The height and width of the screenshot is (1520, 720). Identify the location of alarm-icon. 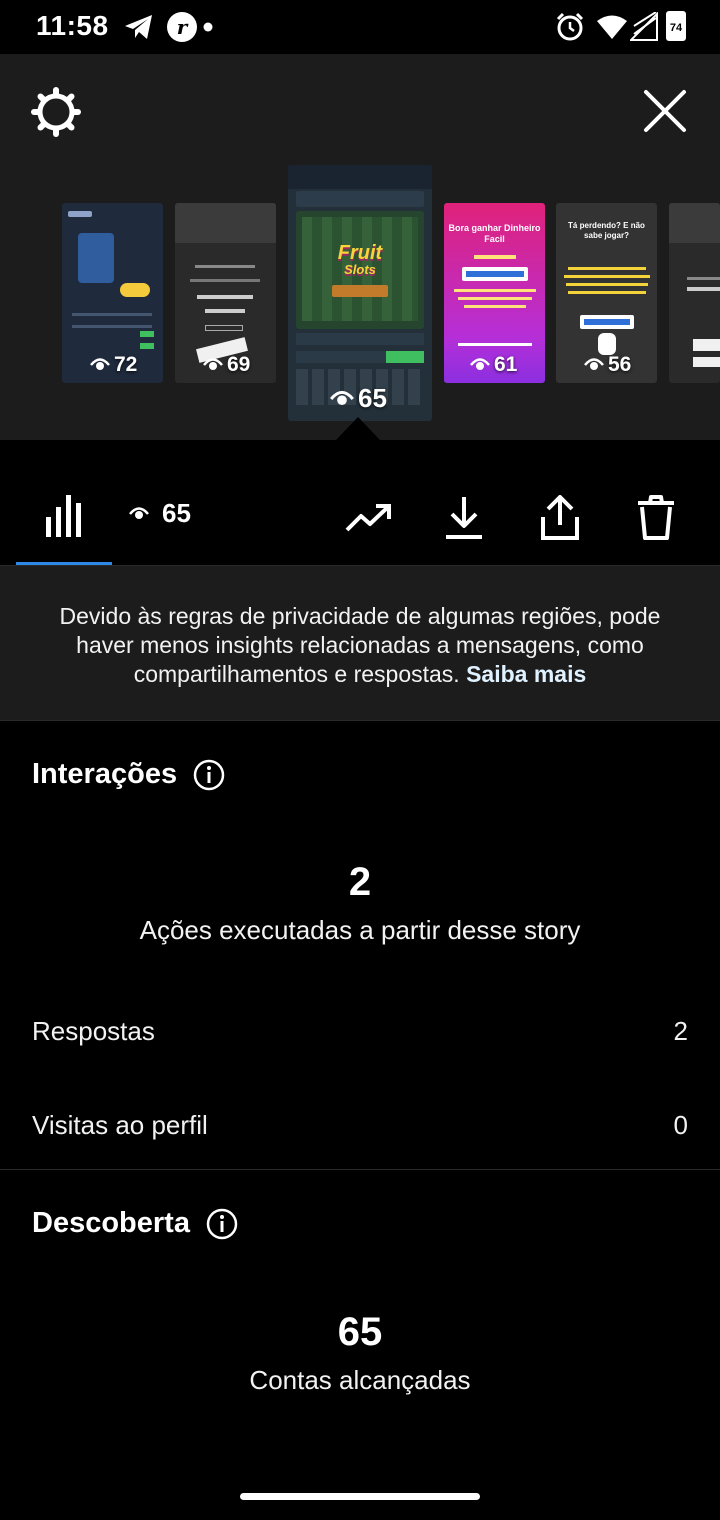
(570, 26).